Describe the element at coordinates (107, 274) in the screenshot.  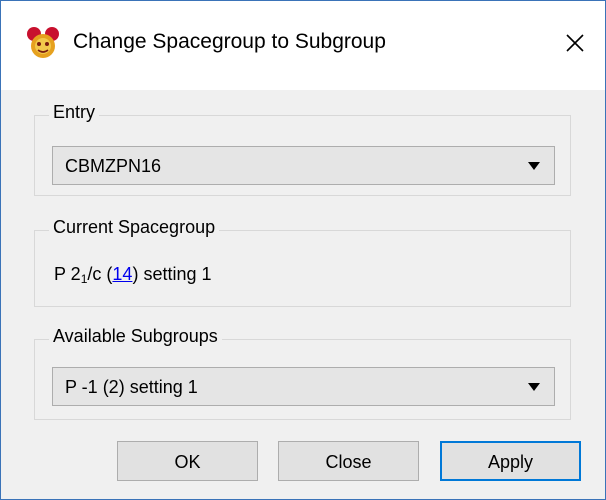
I see `spacegroup-open-paren: (` at that location.